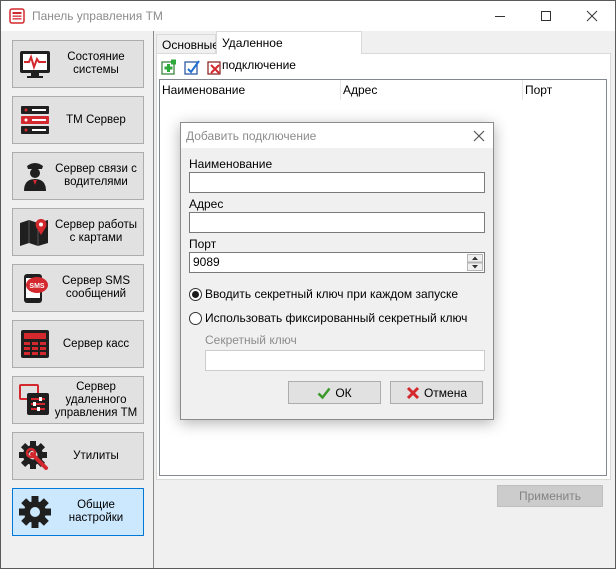 Image resolution: width=616 pixels, height=569 pixels. What do you see at coordinates (337, 182) in the screenshot?
I see `name-field` at bounding box center [337, 182].